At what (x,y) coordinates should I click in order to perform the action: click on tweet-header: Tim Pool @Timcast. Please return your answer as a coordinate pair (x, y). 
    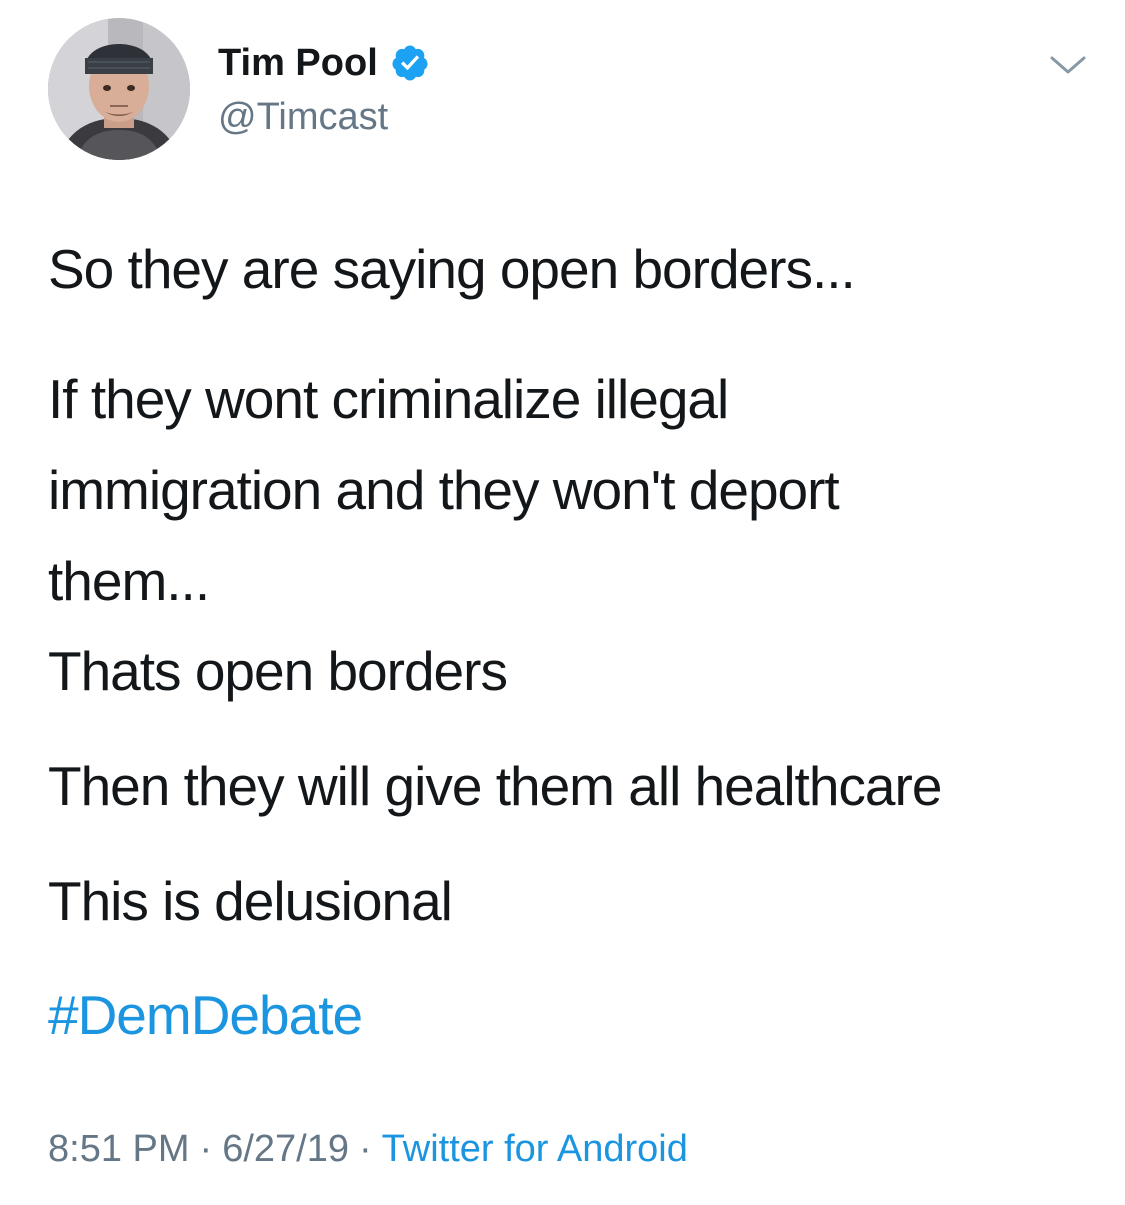
    Looking at the image, I should click on (568, 89).